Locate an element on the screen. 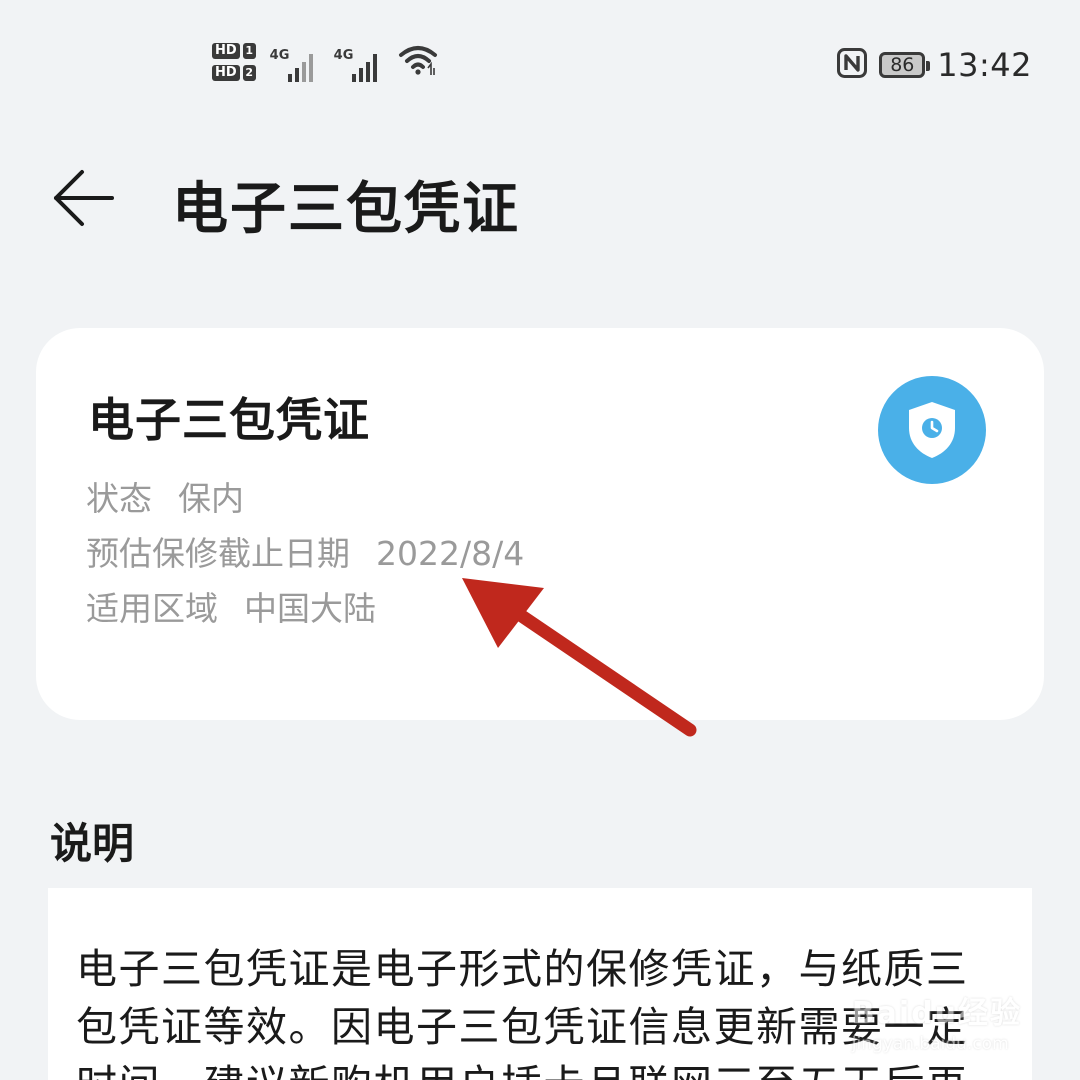 Image resolution: width=1080 pixels, height=1080 pixels. volte-sim2-number: 2 is located at coordinates (249, 73).